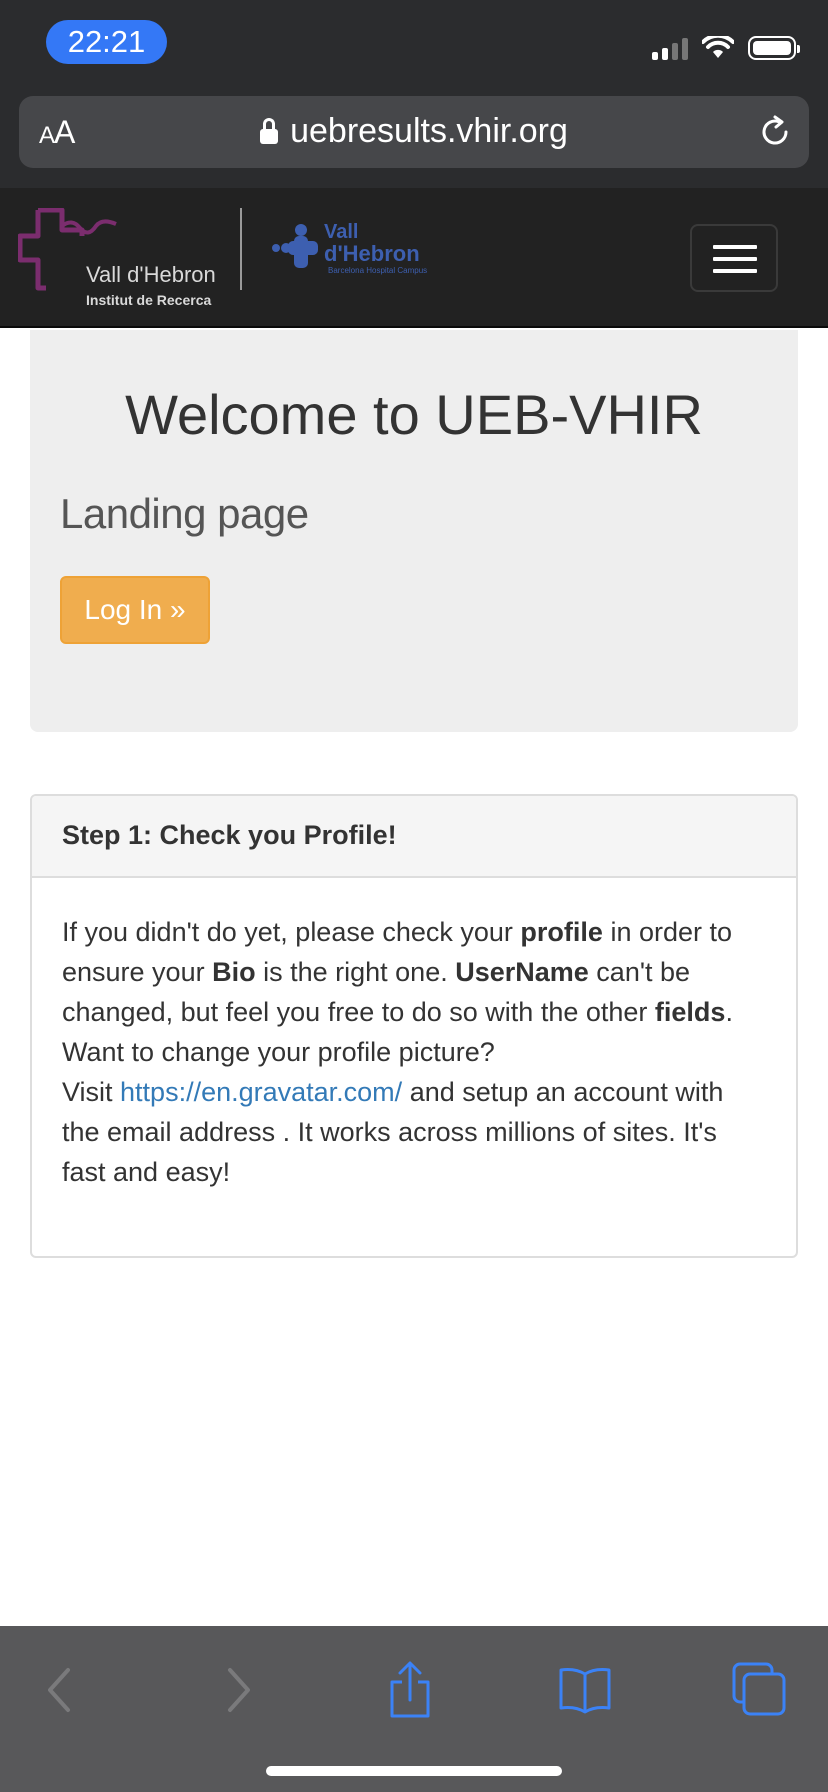 This screenshot has height=1792, width=828. I want to click on page-title: Welcome to UEB-VHIR, so click(414, 414).